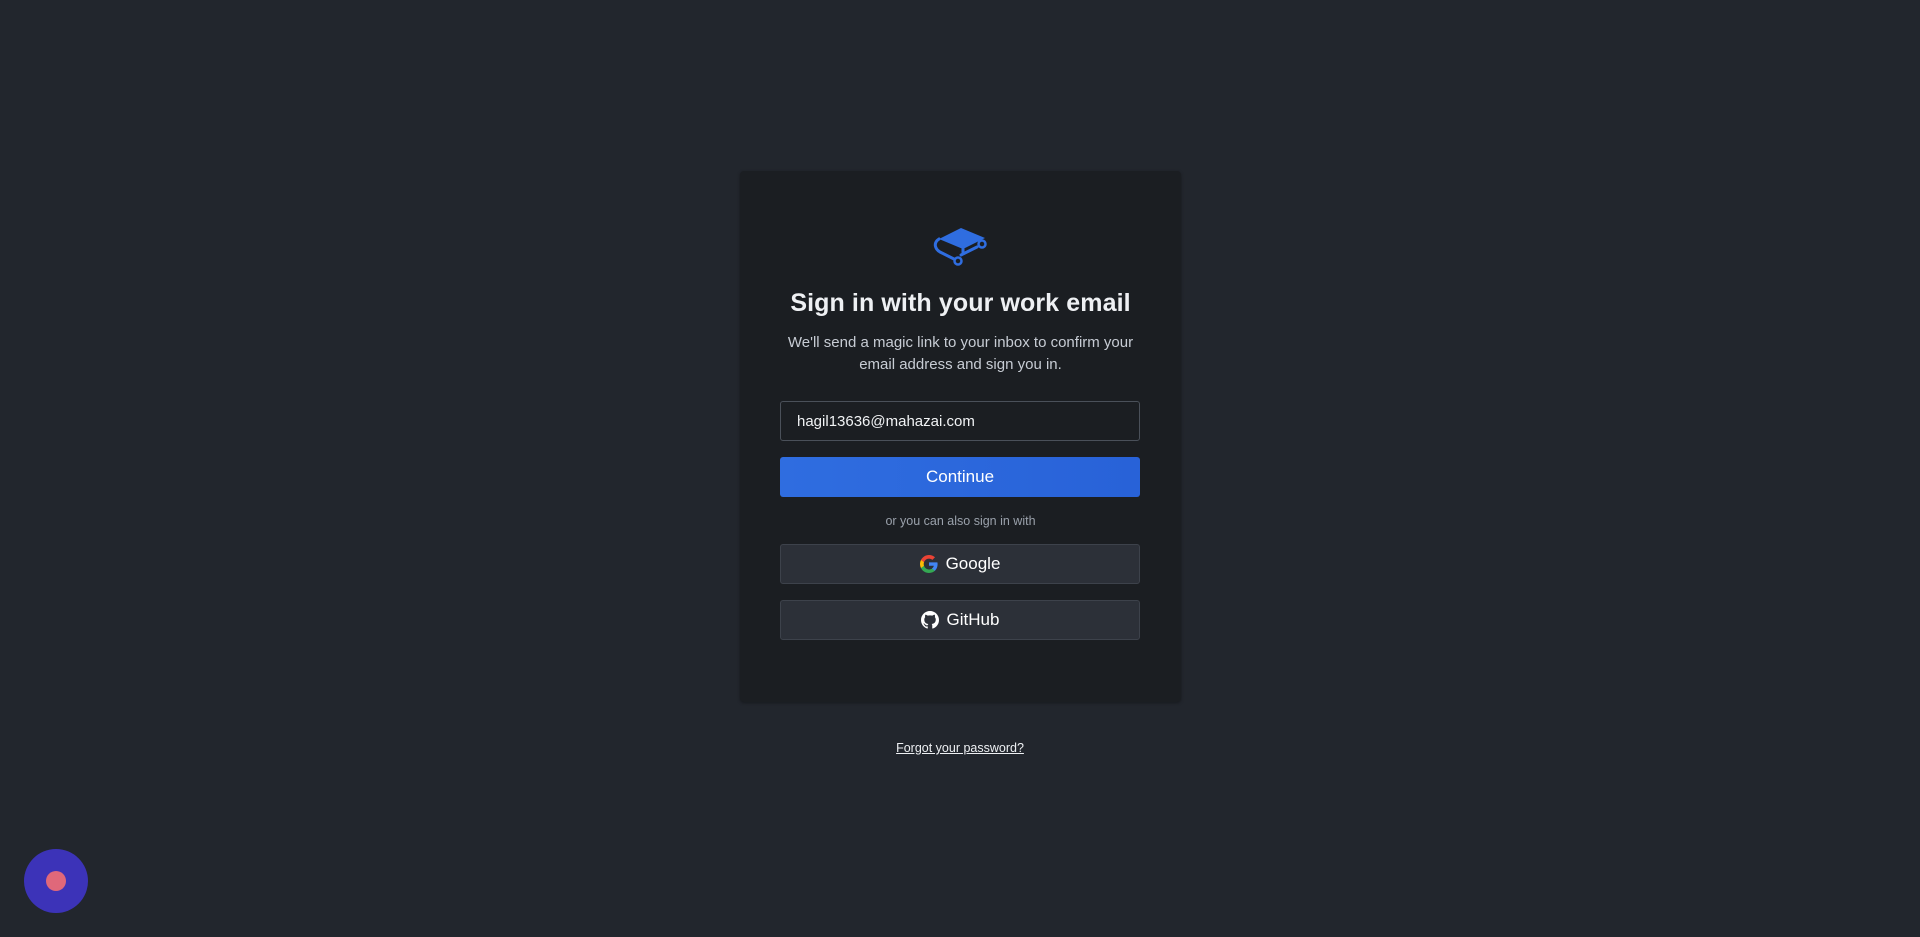 This screenshot has height=937, width=1920. I want to click on google-sign-in-button: Google, so click(960, 564).